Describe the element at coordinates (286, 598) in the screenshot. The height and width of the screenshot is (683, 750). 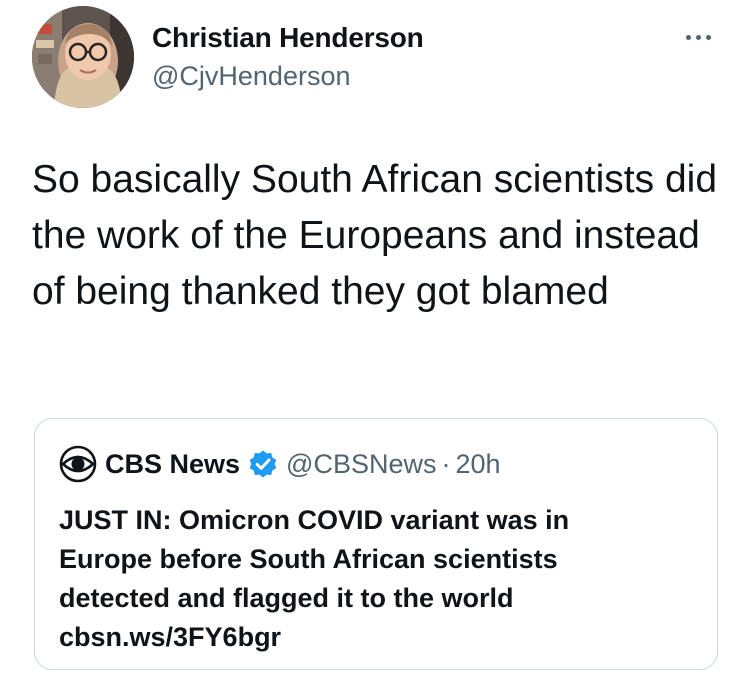
I see `quoted-text-line: detected and flagged it to the world` at that location.